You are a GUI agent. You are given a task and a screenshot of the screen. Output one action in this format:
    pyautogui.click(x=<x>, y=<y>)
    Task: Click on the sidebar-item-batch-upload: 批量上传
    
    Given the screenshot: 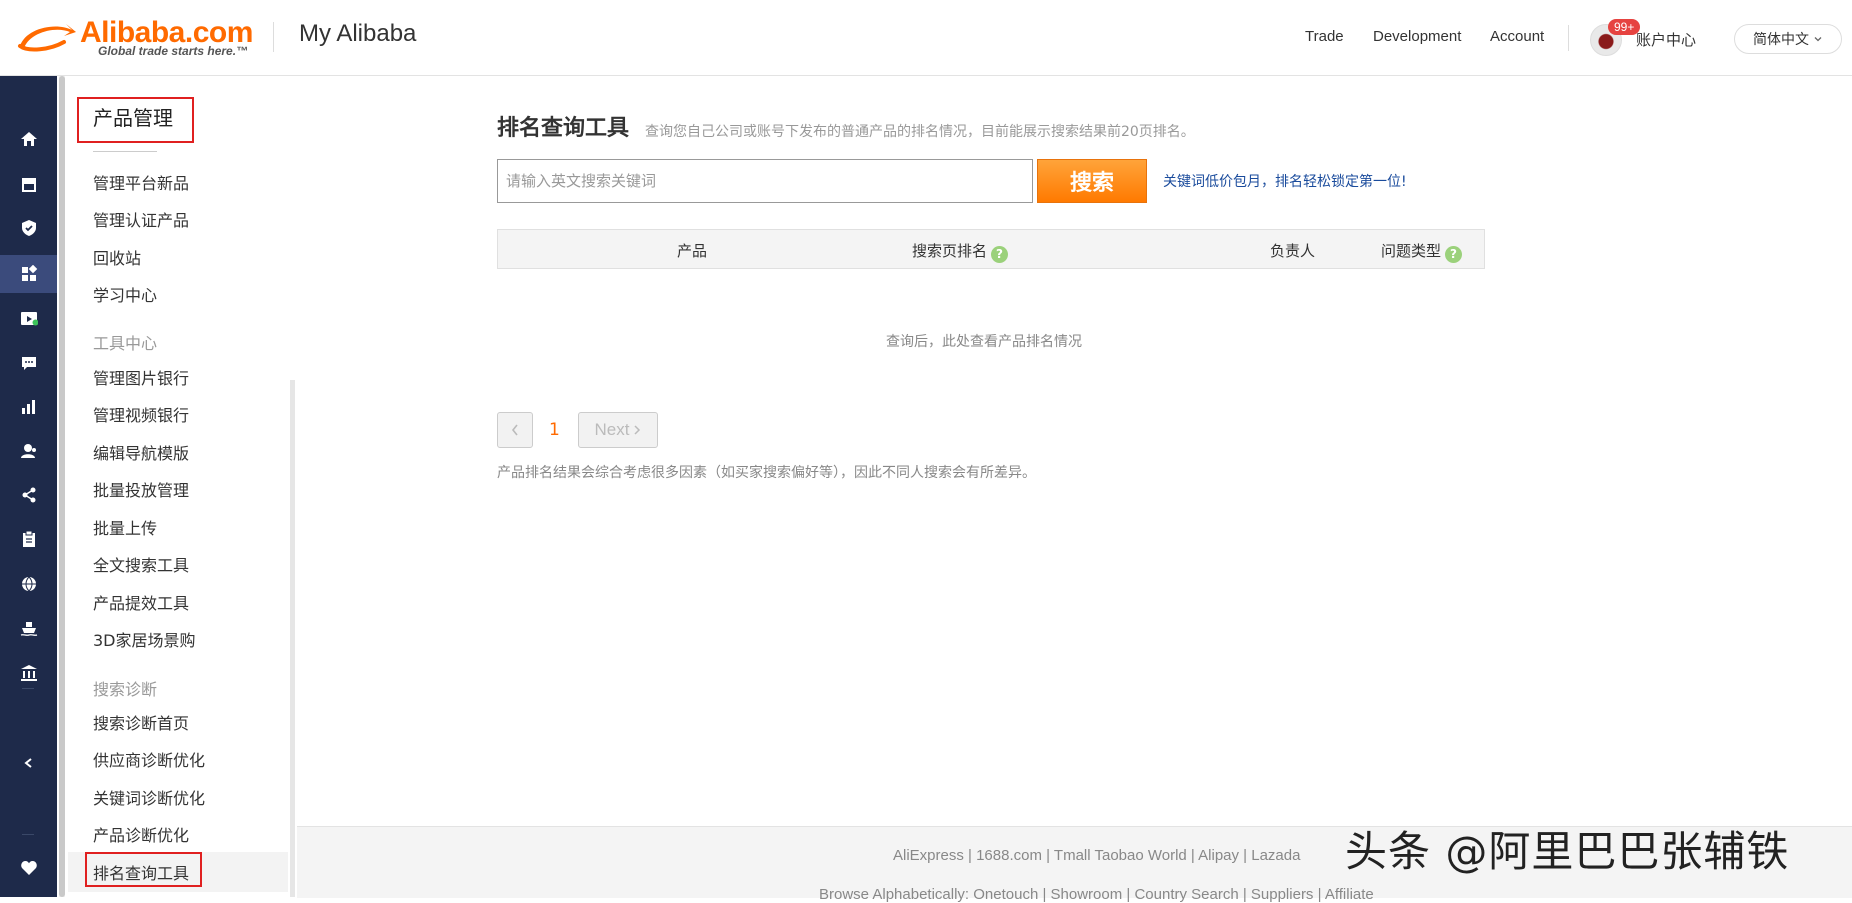 What is the action you would take?
    pyautogui.click(x=125, y=527)
    